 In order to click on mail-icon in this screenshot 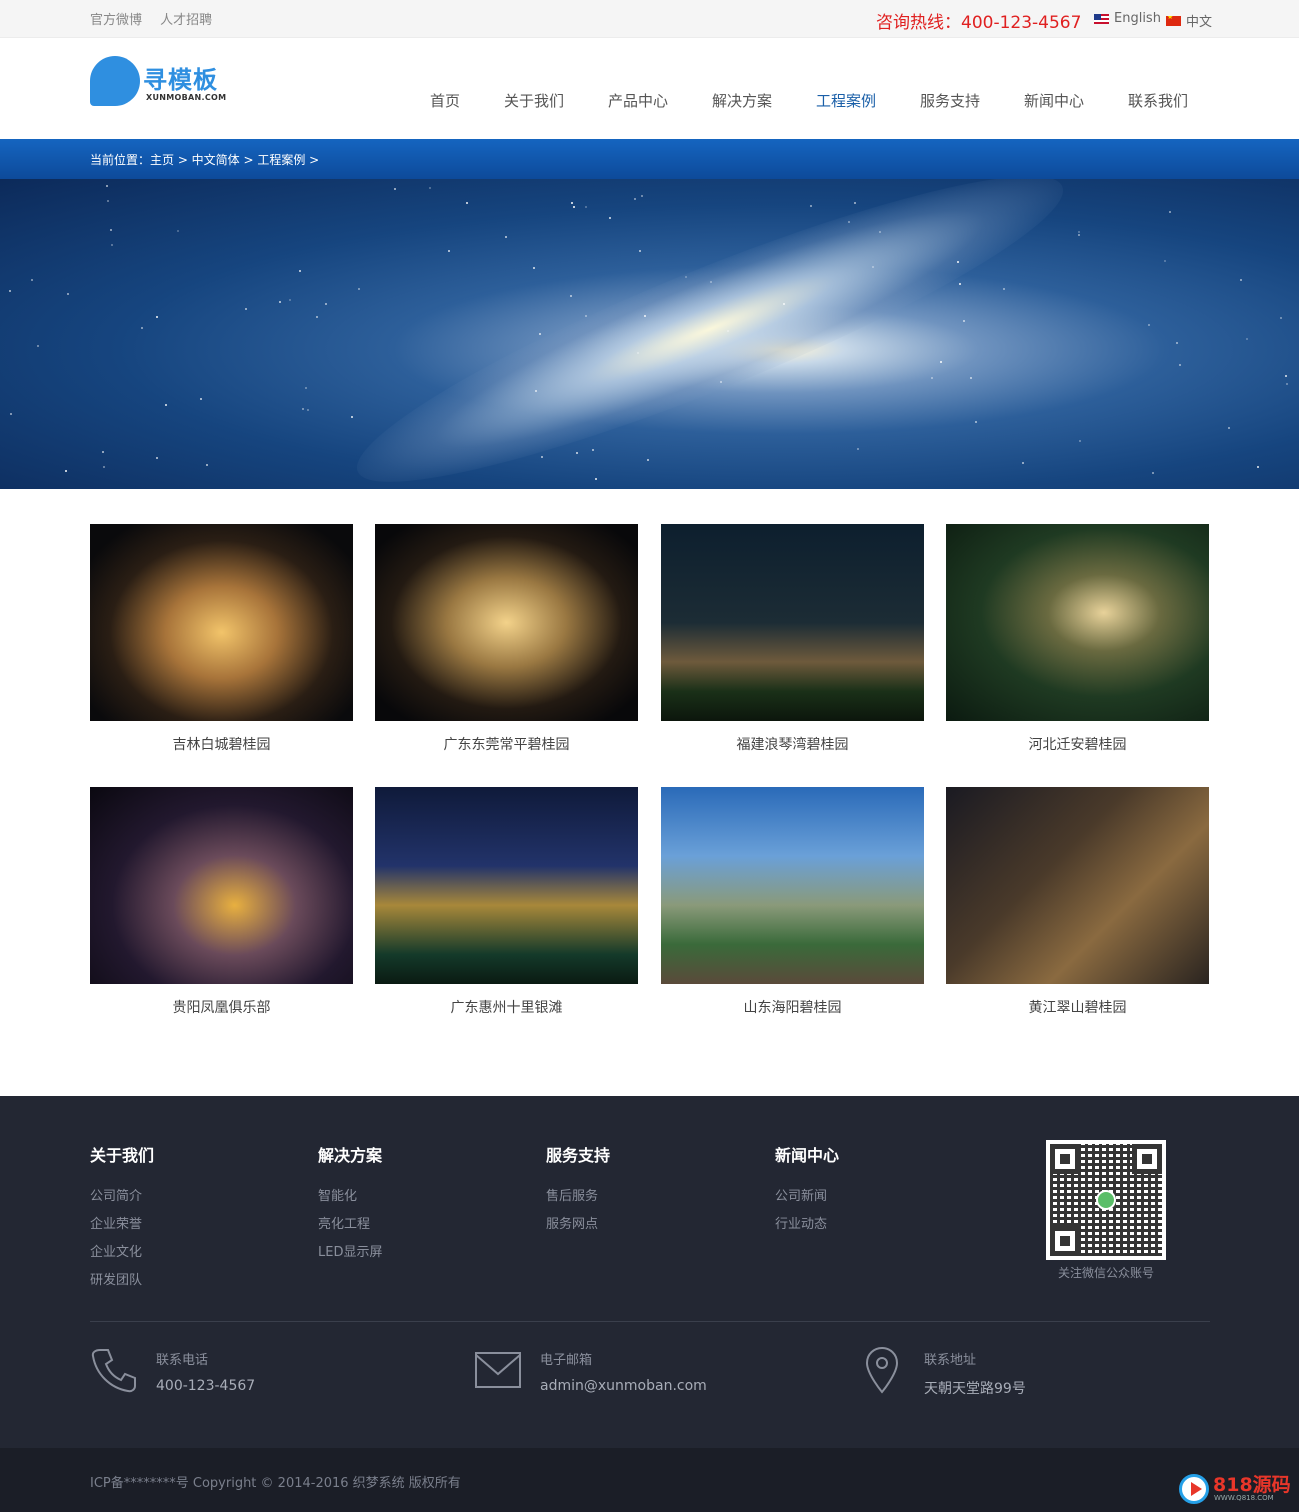, I will do `click(498, 1370)`.